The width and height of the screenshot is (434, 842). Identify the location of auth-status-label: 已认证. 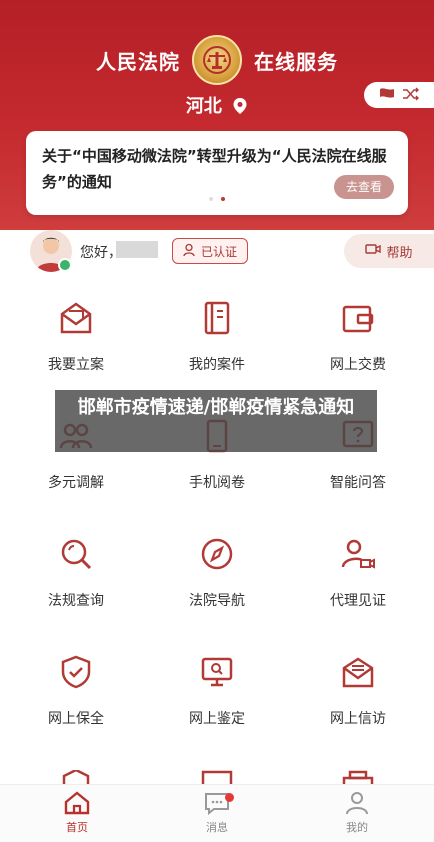
(218, 251).